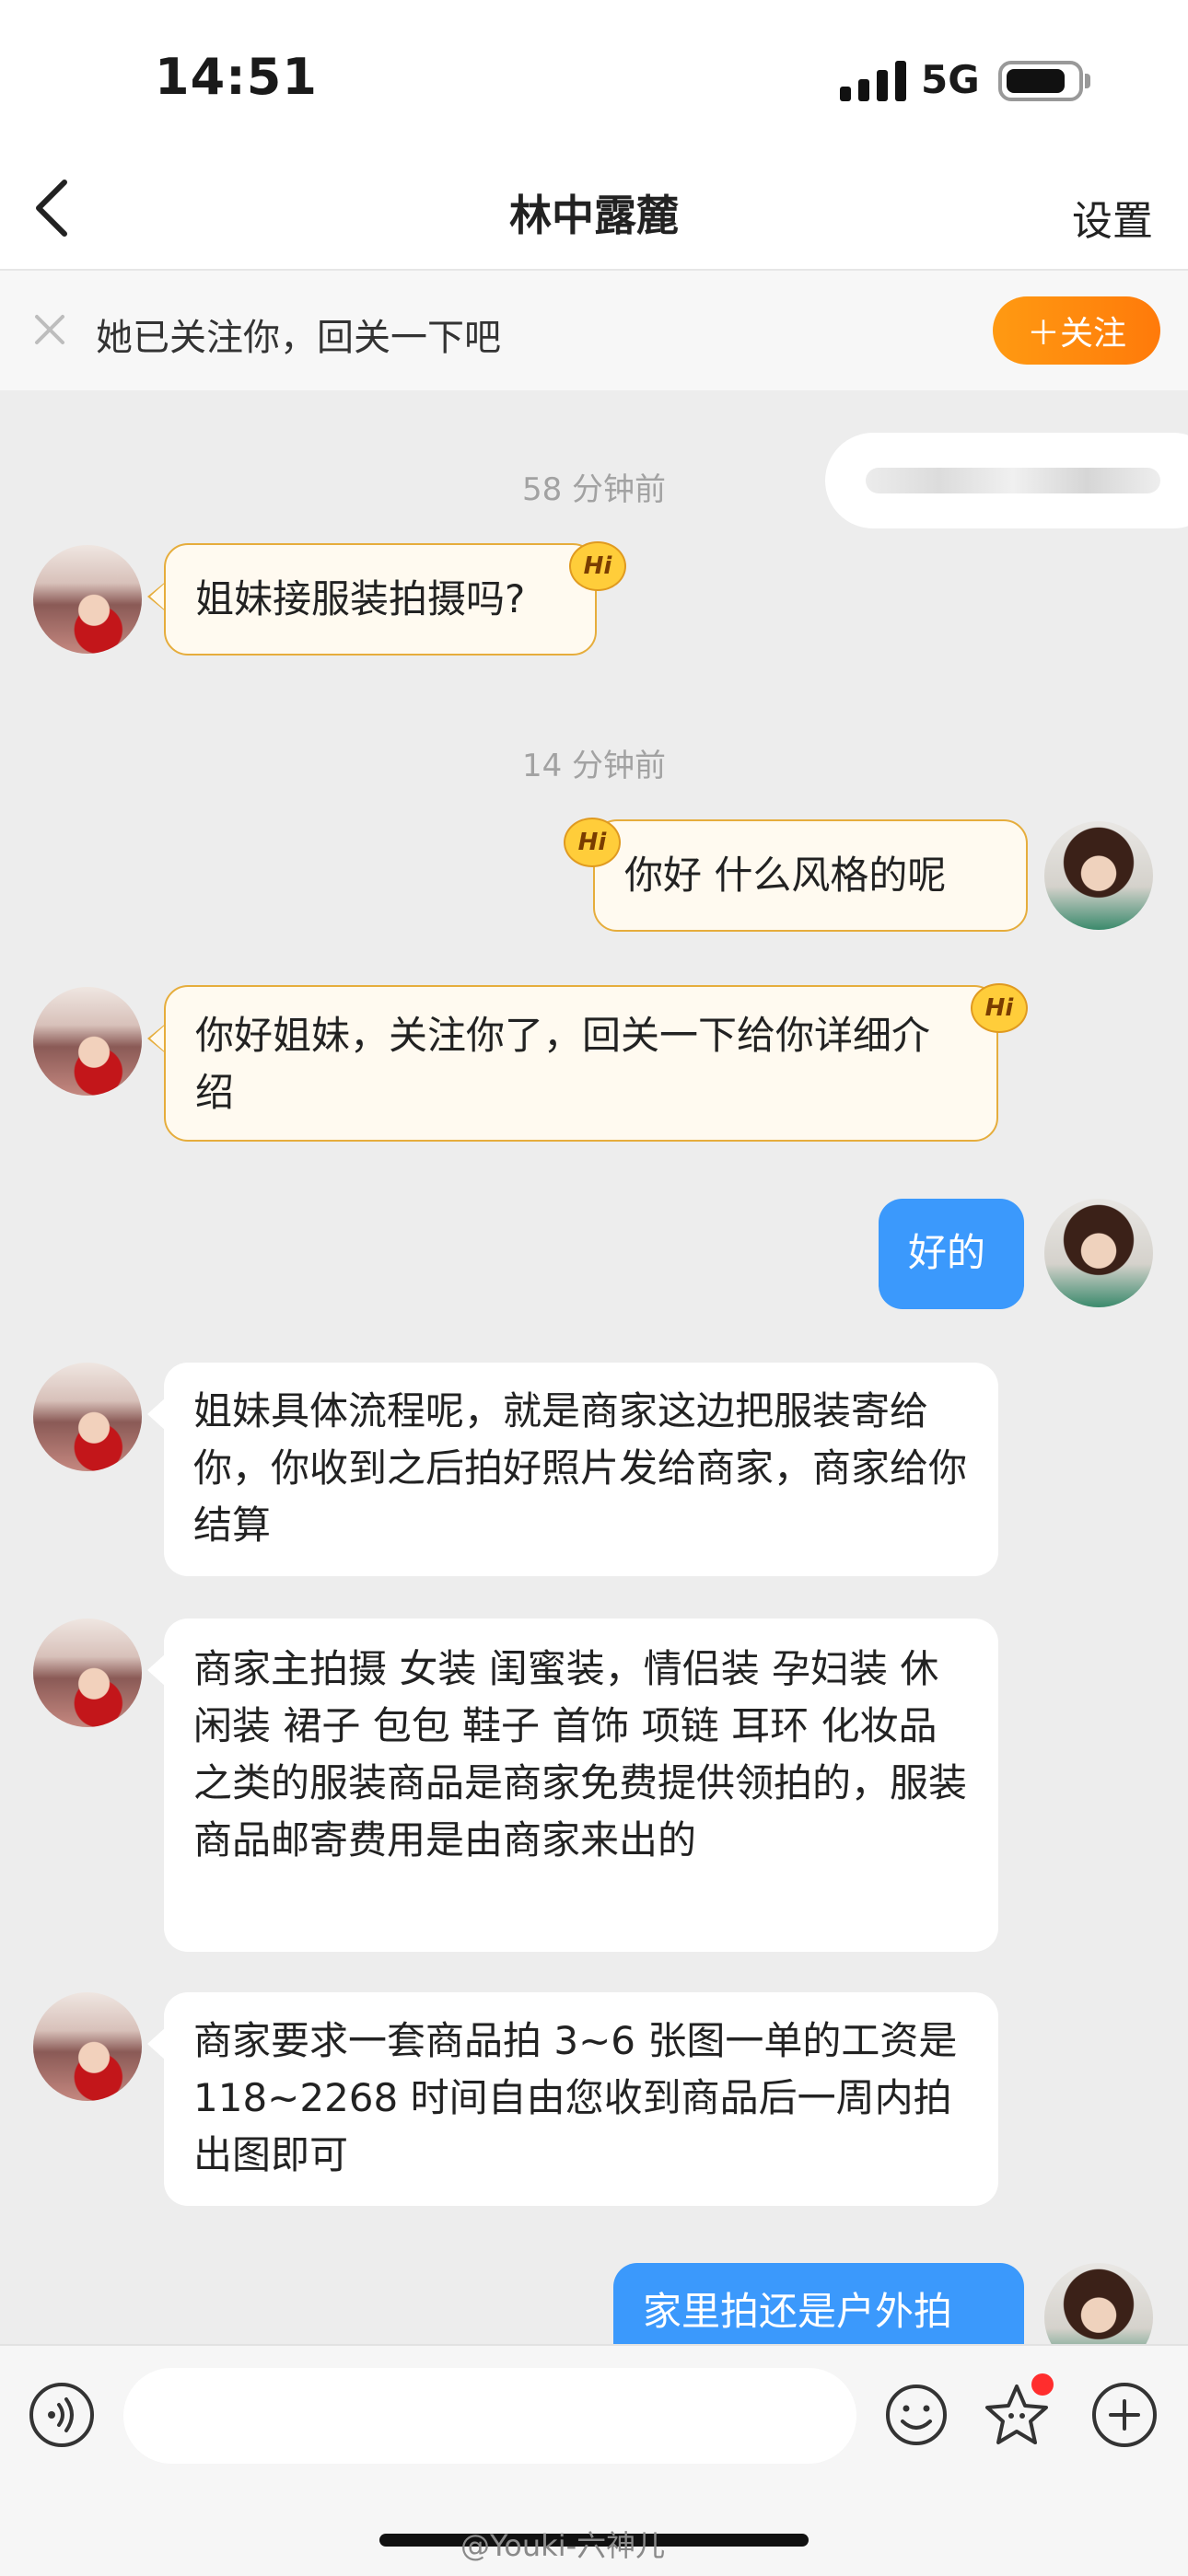 This screenshot has width=1188, height=2576. I want to click on follow-back-banner: 她已关注你，回关一下吧 ＋关注, so click(594, 330).